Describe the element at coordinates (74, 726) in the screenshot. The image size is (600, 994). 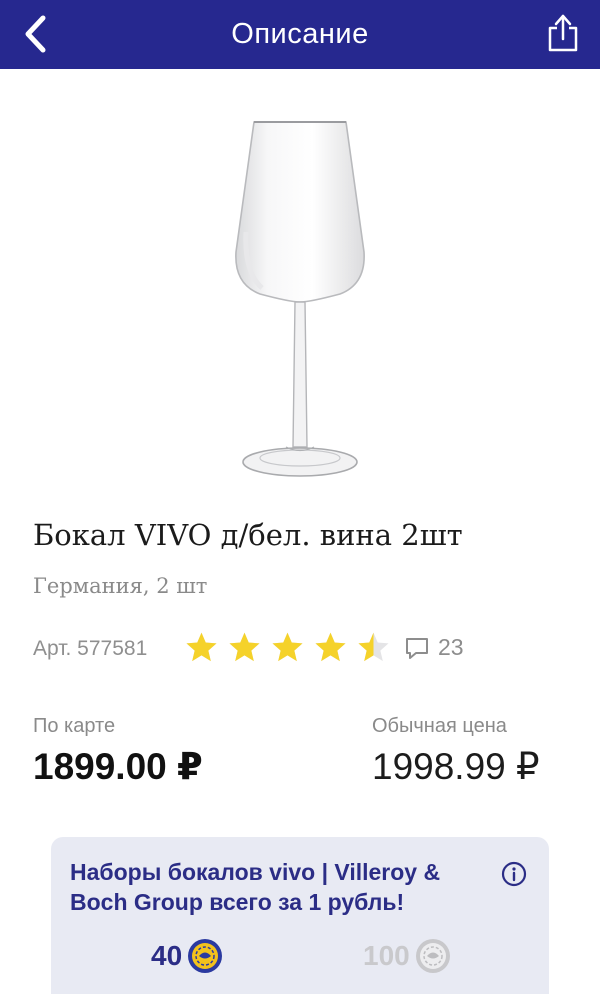
I see `card-price-label: По карте` at that location.